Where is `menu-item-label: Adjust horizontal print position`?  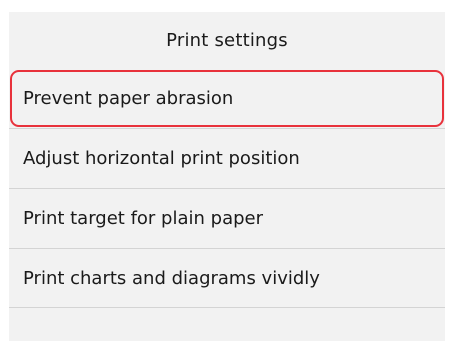 menu-item-label: Adjust horizontal print position is located at coordinates (161, 158).